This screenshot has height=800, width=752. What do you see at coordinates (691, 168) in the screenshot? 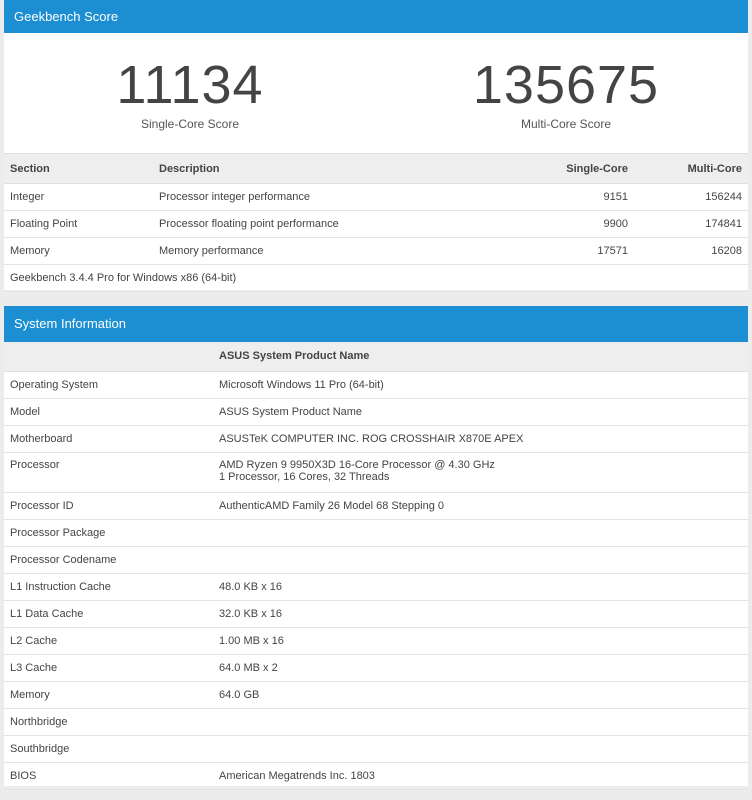
I see `column-header-multi-core: Multi-Core` at bounding box center [691, 168].